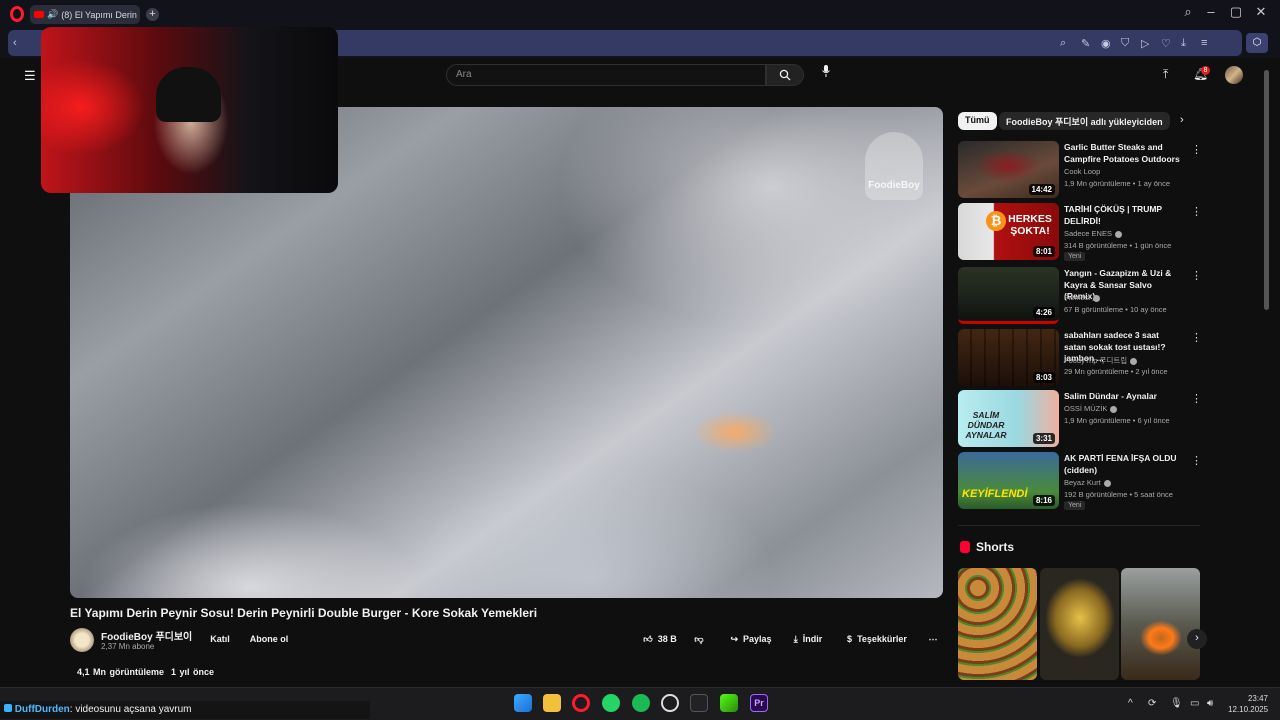  I want to click on like-button: 👍︎ 38 B, so click(660, 639).